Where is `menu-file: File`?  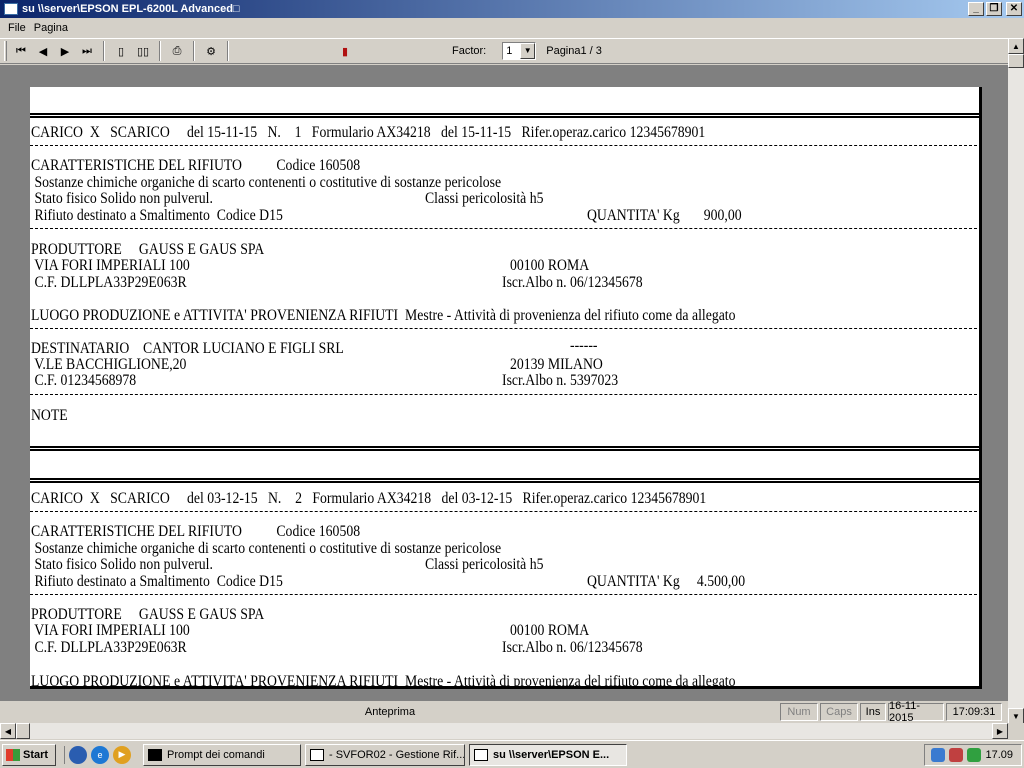
menu-file: File is located at coordinates (17, 28).